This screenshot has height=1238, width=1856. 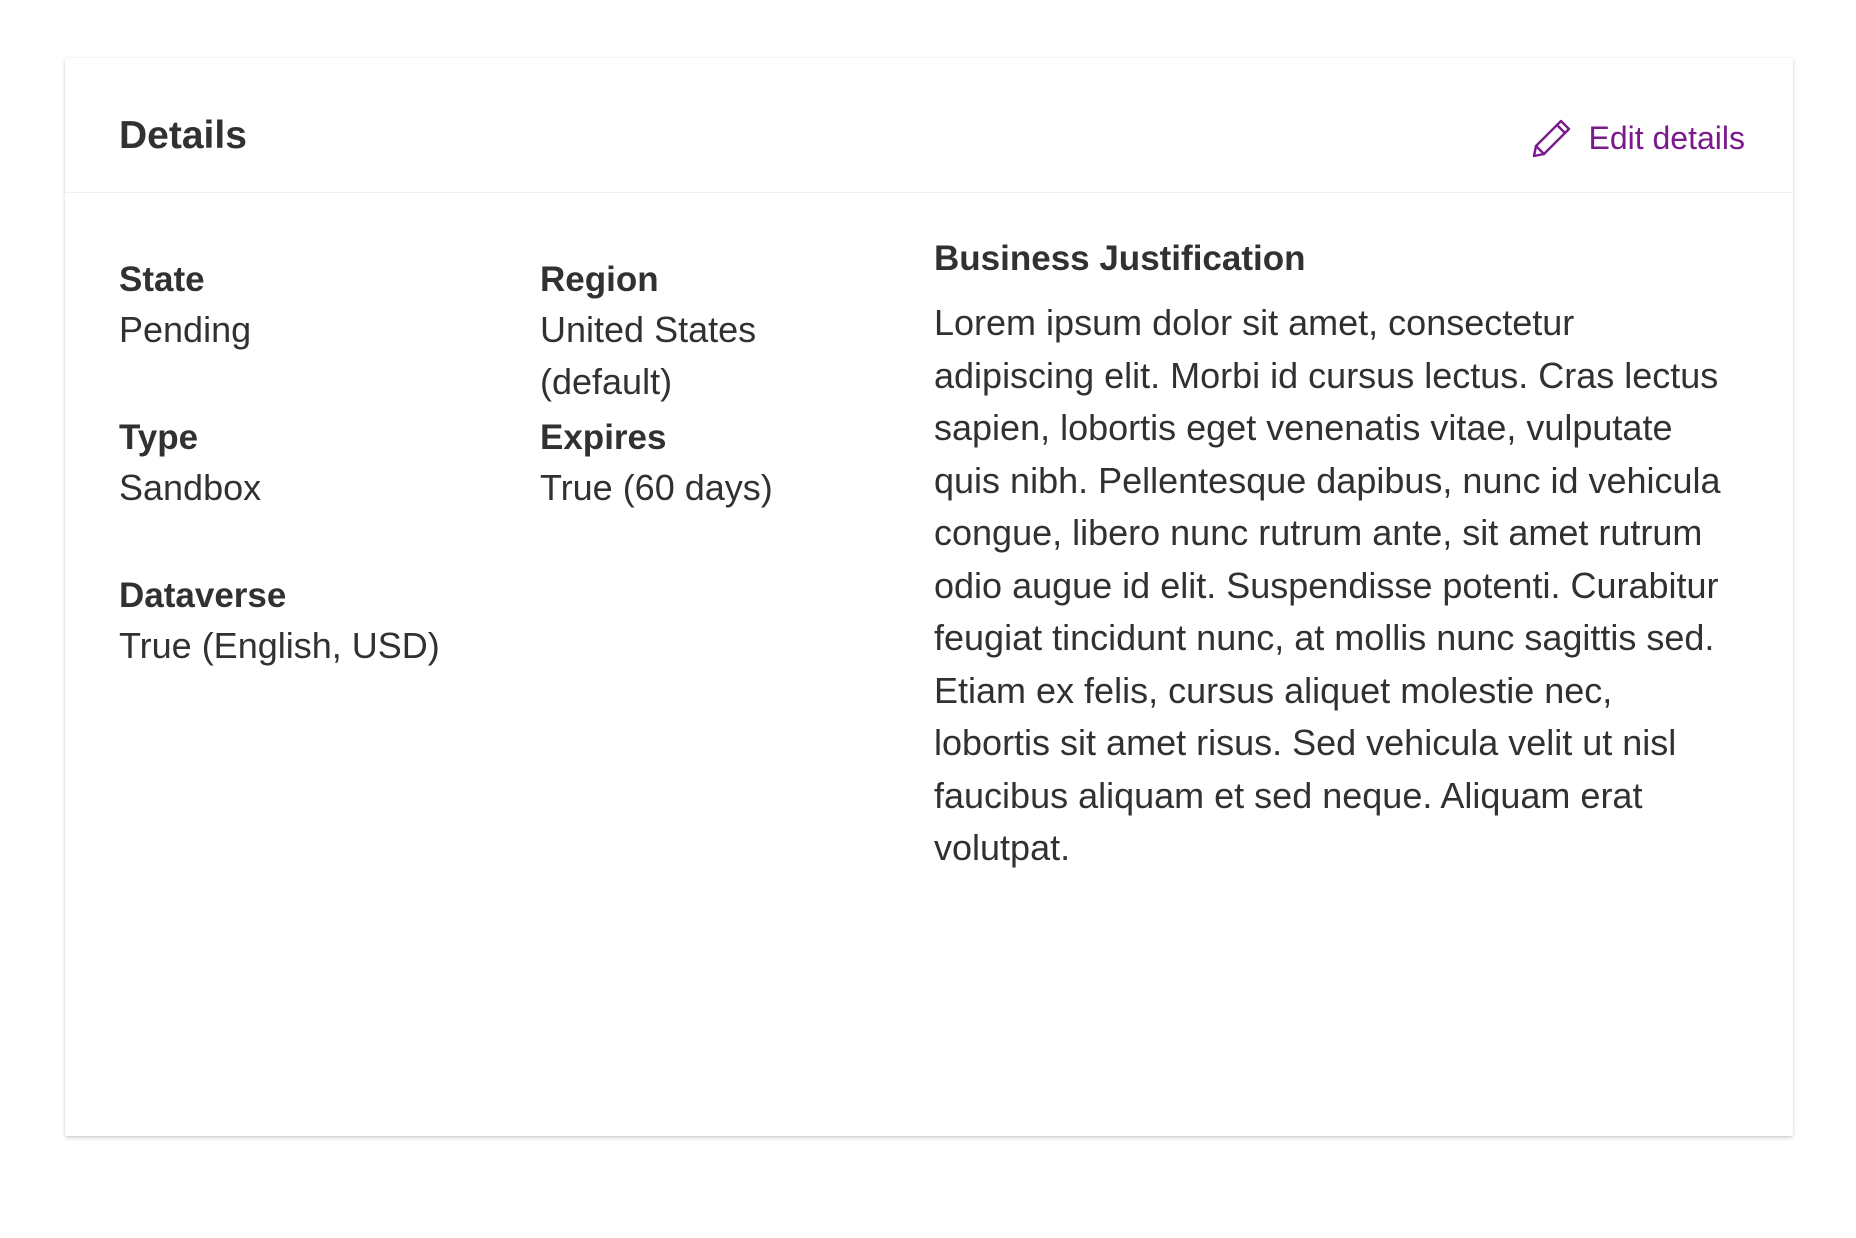 What do you see at coordinates (1120, 258) in the screenshot?
I see `business-justification-label: Business Justification` at bounding box center [1120, 258].